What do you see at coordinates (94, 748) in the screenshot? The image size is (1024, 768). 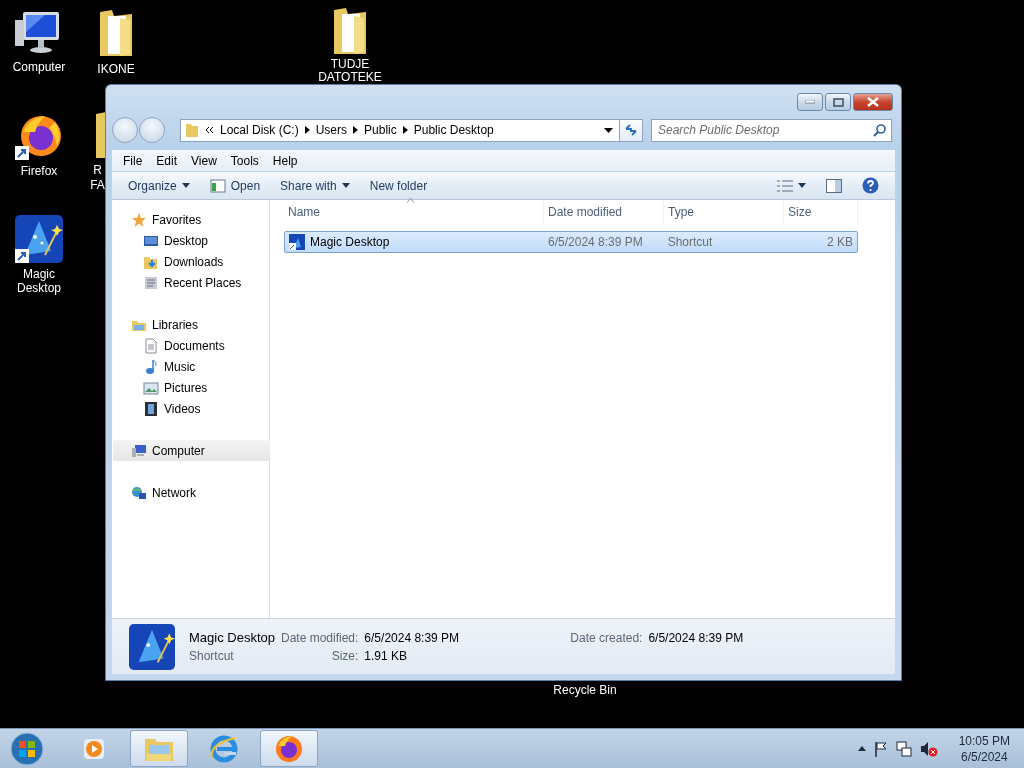 I see `media-player-icon` at bounding box center [94, 748].